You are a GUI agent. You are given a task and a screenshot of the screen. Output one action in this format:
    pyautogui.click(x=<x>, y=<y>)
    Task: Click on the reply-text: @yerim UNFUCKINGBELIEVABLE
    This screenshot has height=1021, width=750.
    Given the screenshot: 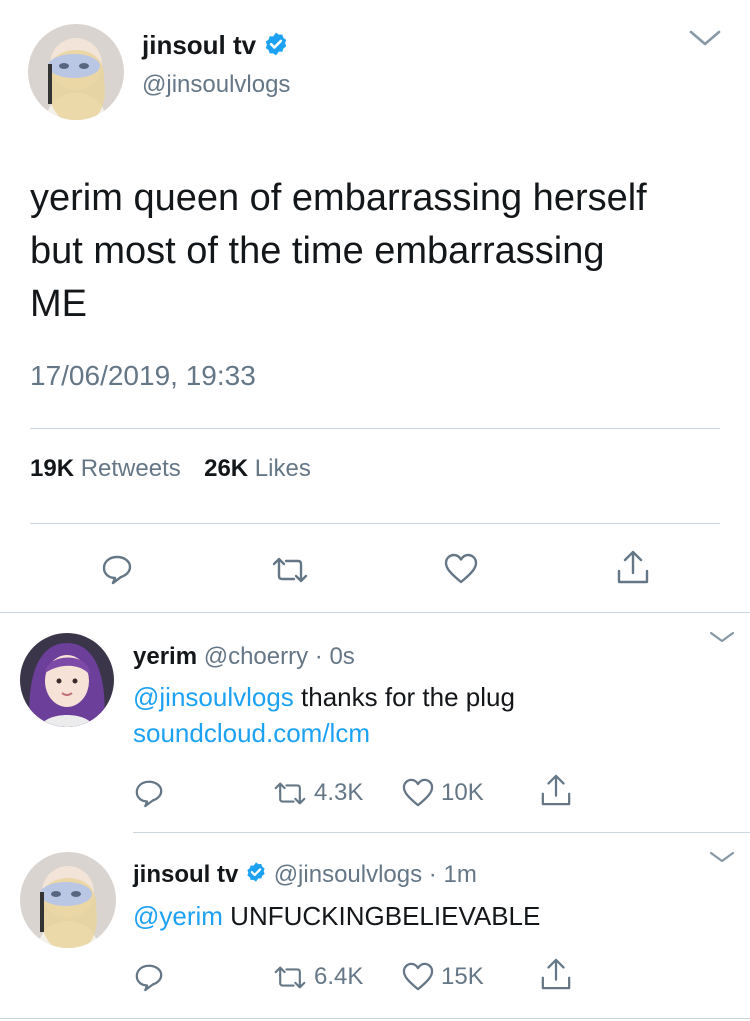 What is the action you would take?
    pyautogui.click(x=336, y=916)
    